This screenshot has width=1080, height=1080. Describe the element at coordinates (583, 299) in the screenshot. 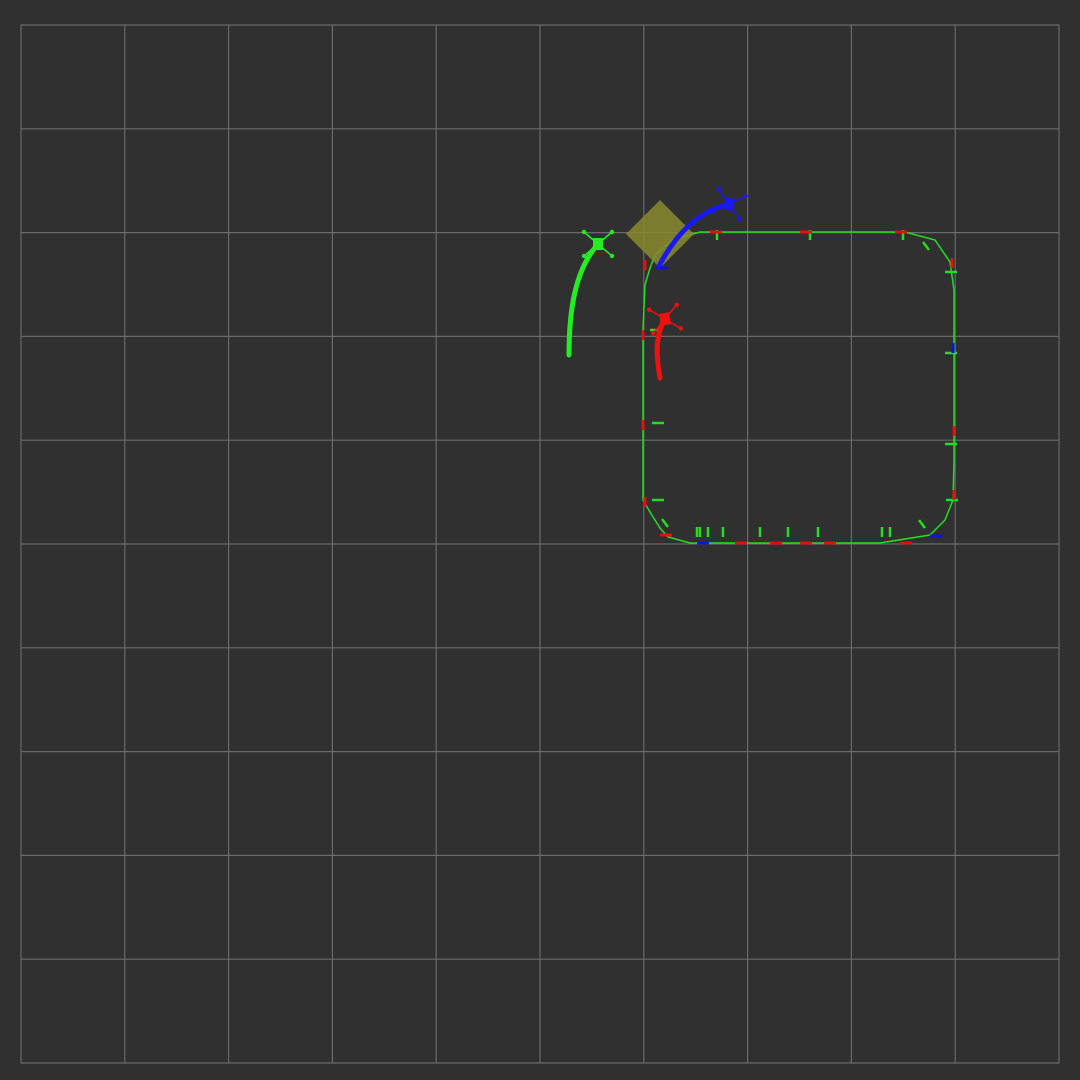

I see `vehicle-green-trajectory` at that location.